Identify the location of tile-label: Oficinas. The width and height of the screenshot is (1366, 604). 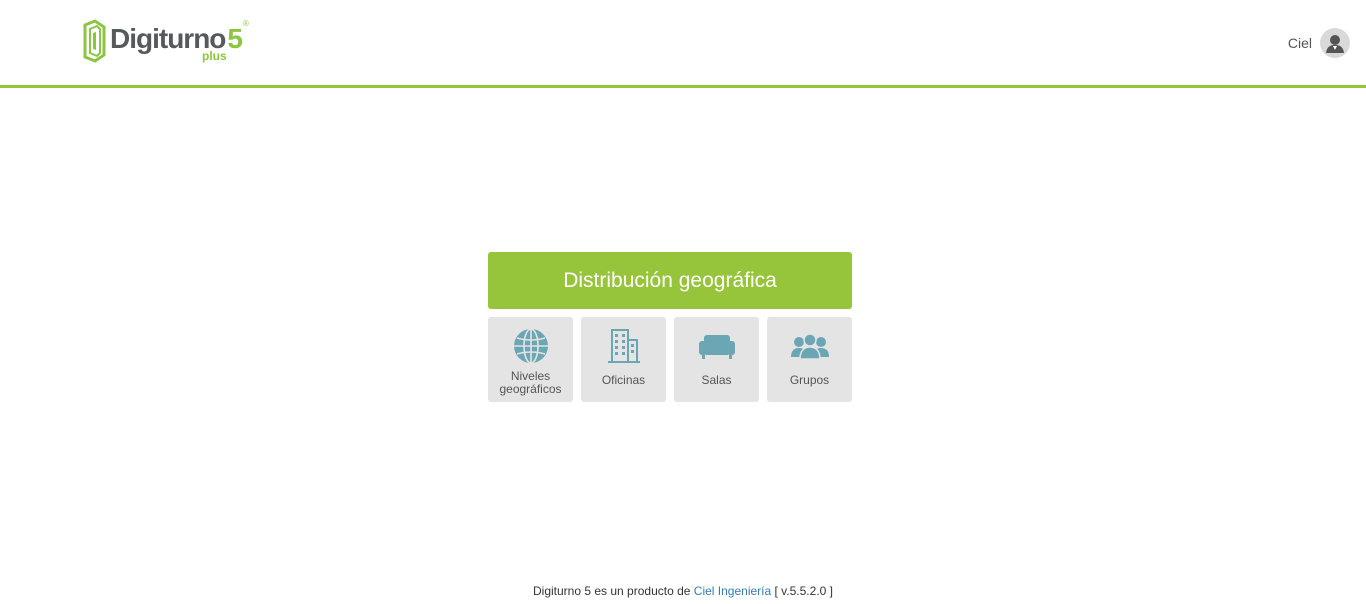
(623, 380).